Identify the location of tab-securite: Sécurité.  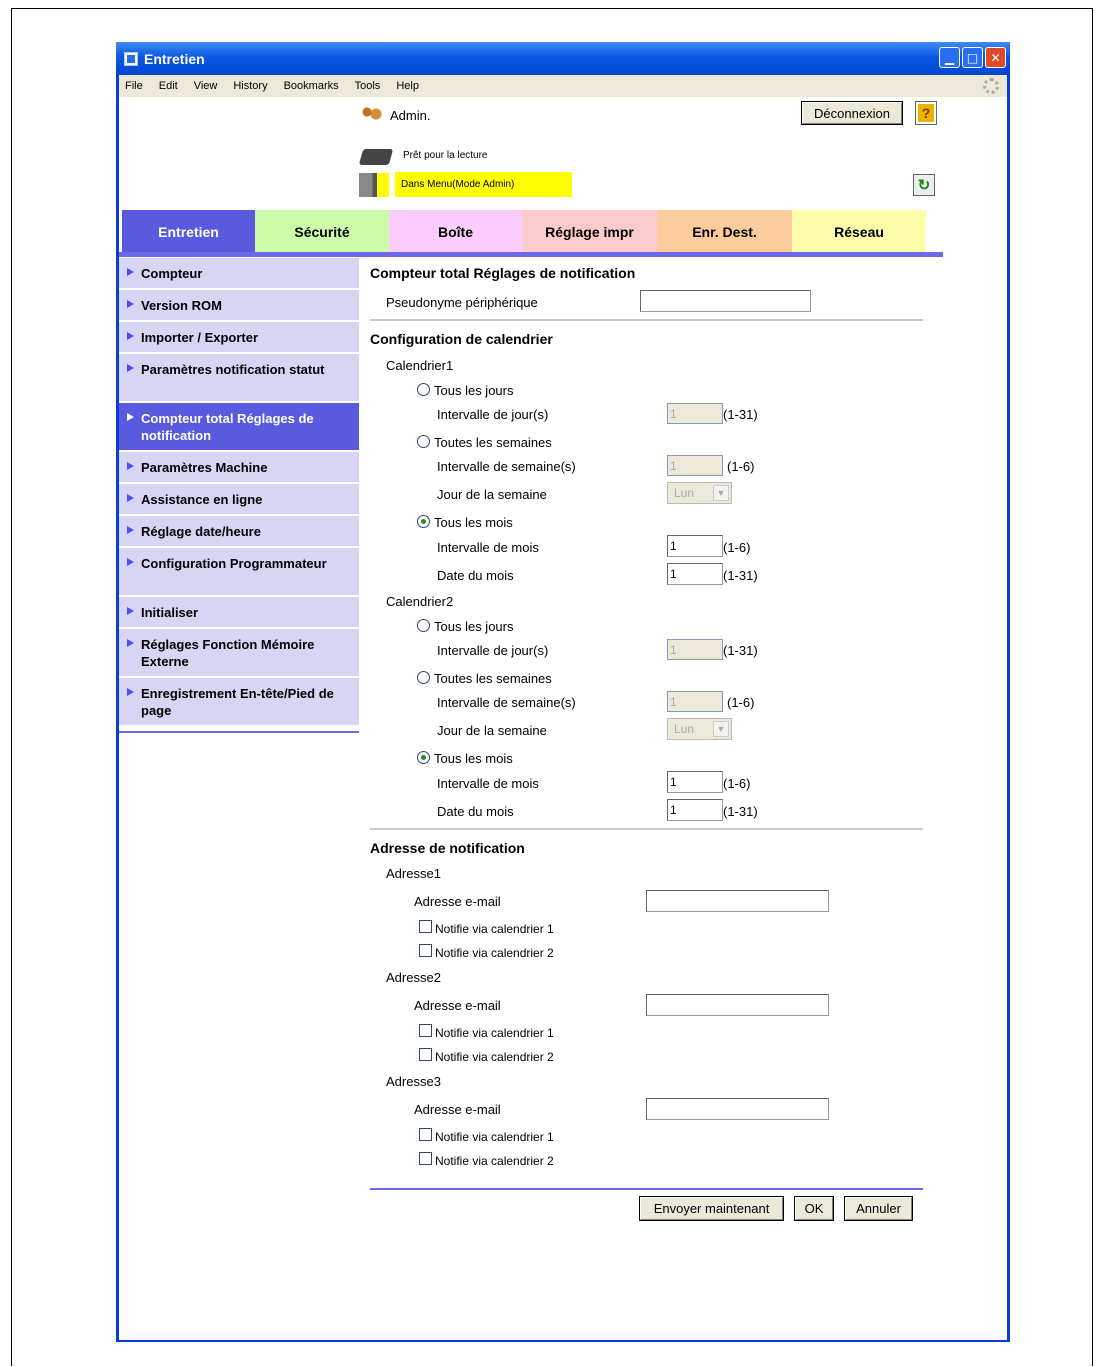
(322, 231).